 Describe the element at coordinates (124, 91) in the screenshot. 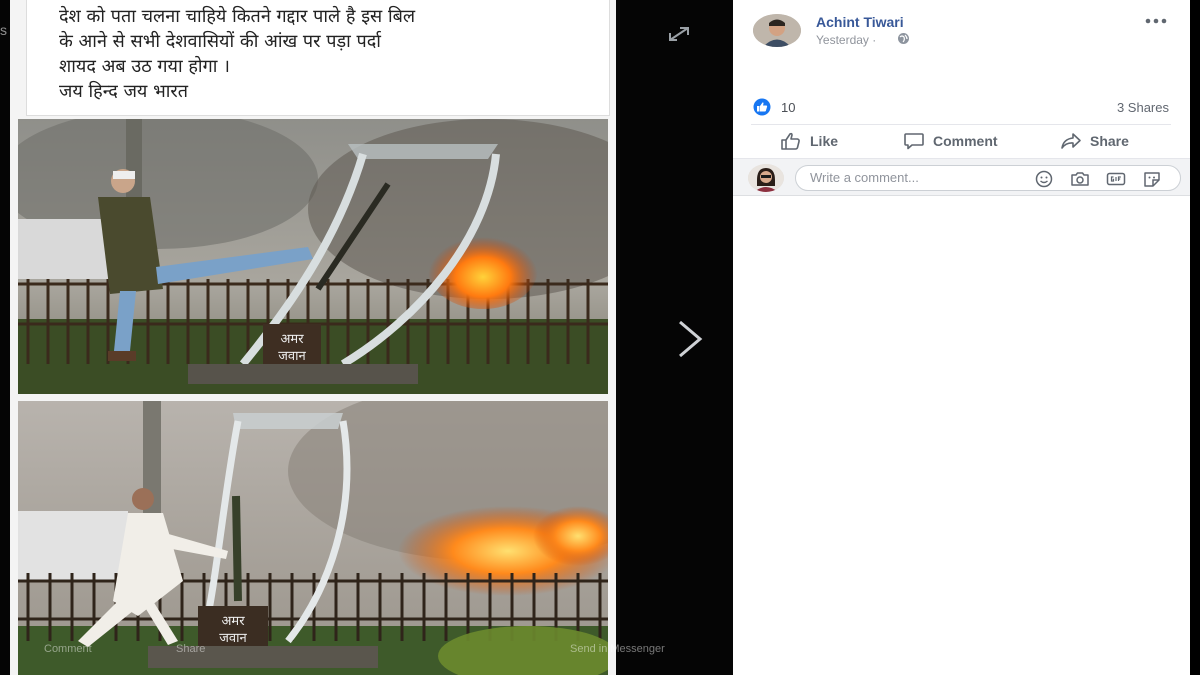

I see `caption-line-4: जय हिन्द जय भारत` at that location.